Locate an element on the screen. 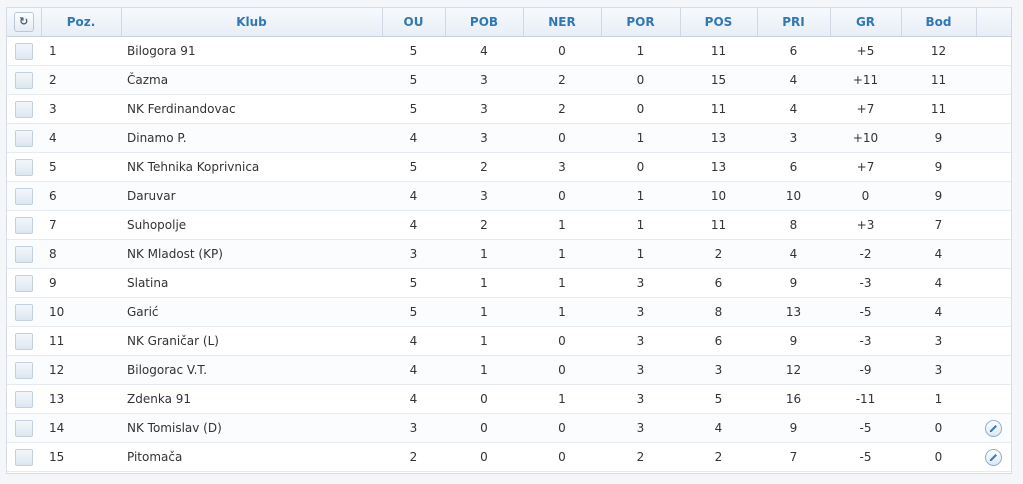 This screenshot has width=1023, height=484. column-header-ner: NER is located at coordinates (562, 22).